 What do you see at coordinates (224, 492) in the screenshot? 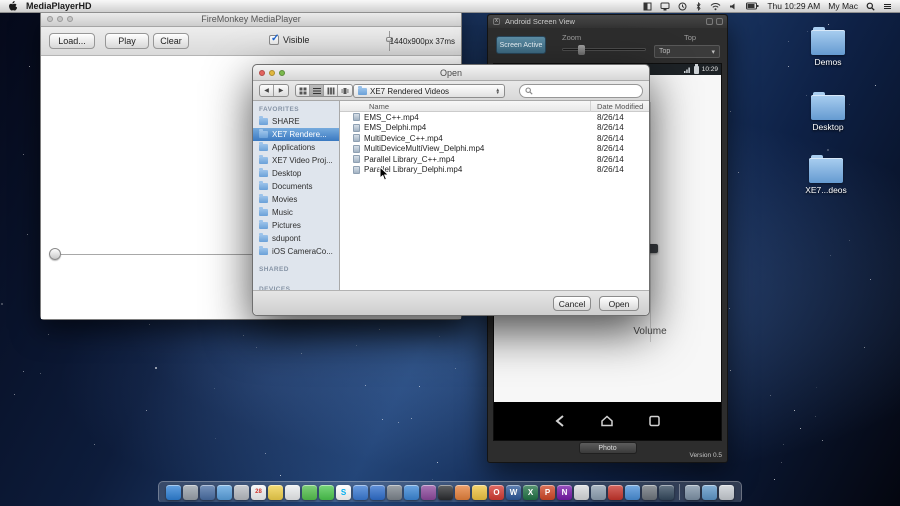
I see `dock-icon-mail` at bounding box center [224, 492].